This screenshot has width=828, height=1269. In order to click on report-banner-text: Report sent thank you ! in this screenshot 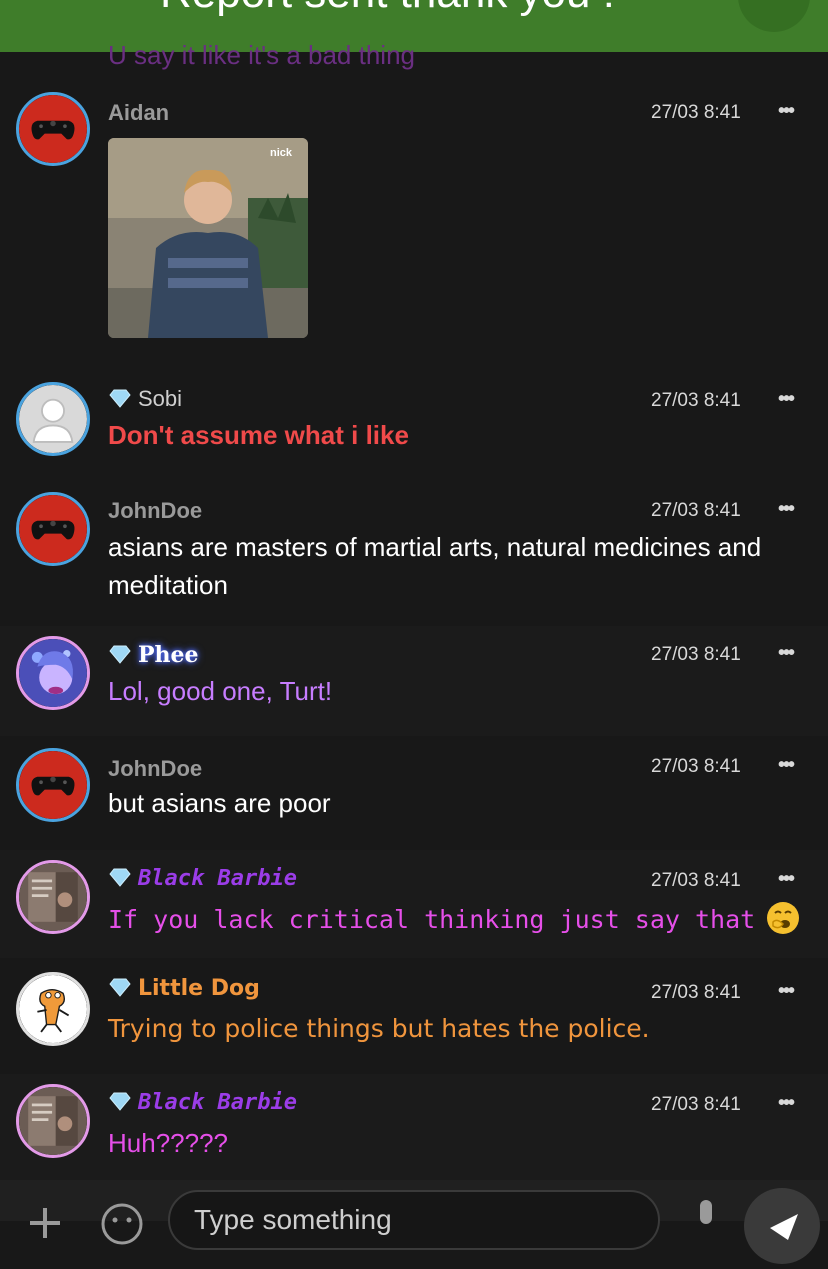, I will do `click(387, 9)`.